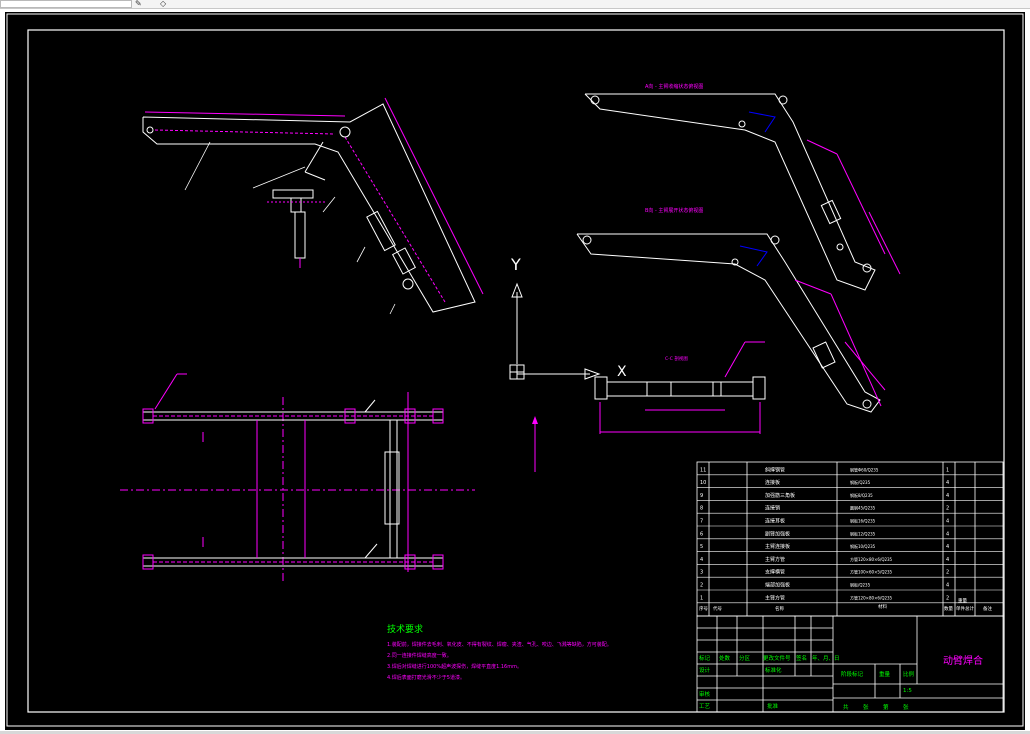 This screenshot has height=734, width=1030. I want to click on command-input, so click(66, 4).